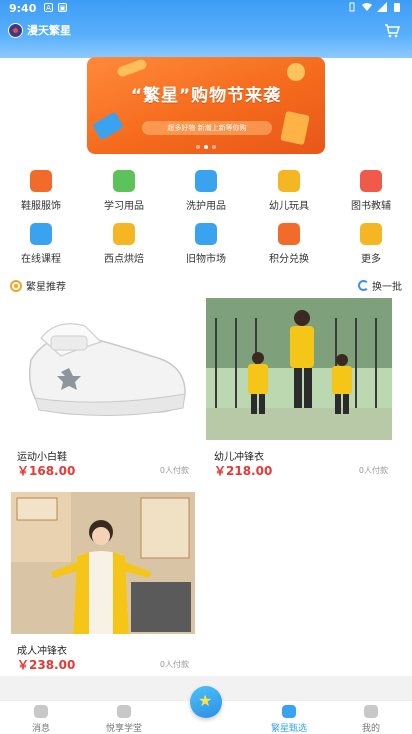 The height and width of the screenshot is (734, 412). Describe the element at coordinates (207, 128) in the screenshot. I see `banner-subtitle: 超多好物 新潮上新等你购` at that location.